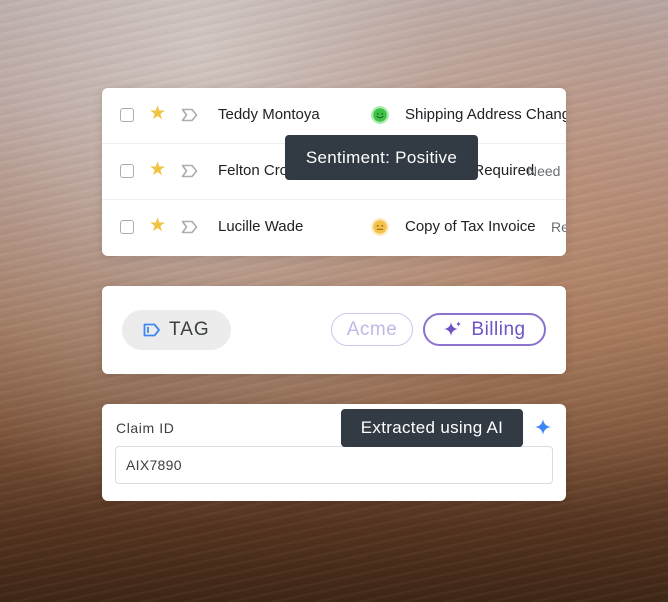  What do you see at coordinates (544, 171) in the screenshot?
I see `email-preview: Need` at bounding box center [544, 171].